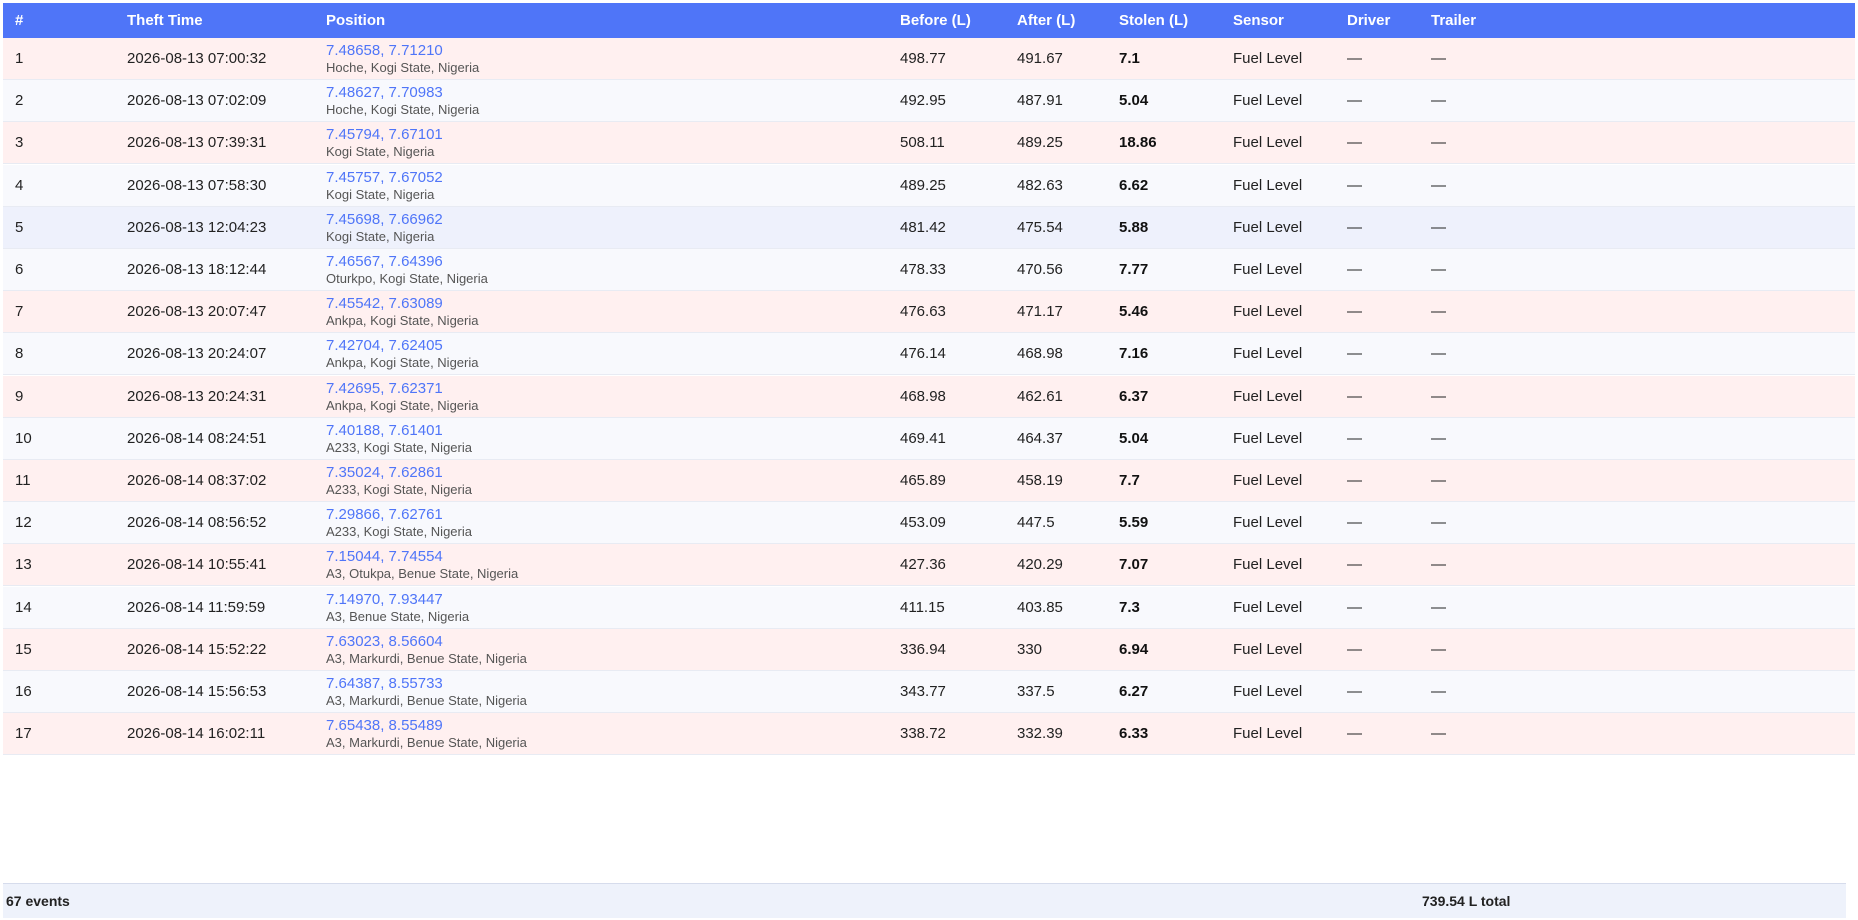  I want to click on before-liters: 469.41, so click(923, 438).